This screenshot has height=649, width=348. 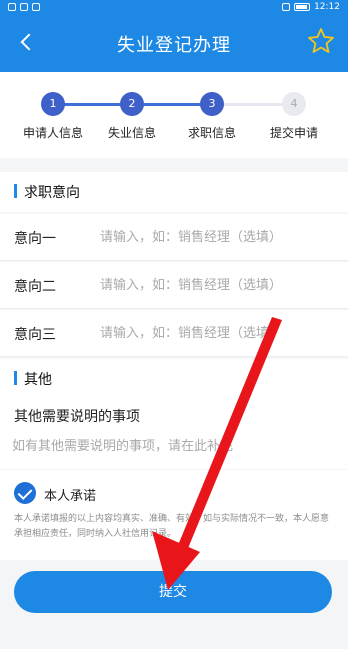 What do you see at coordinates (35, 287) in the screenshot?
I see `intention-2-label: 意向二` at bounding box center [35, 287].